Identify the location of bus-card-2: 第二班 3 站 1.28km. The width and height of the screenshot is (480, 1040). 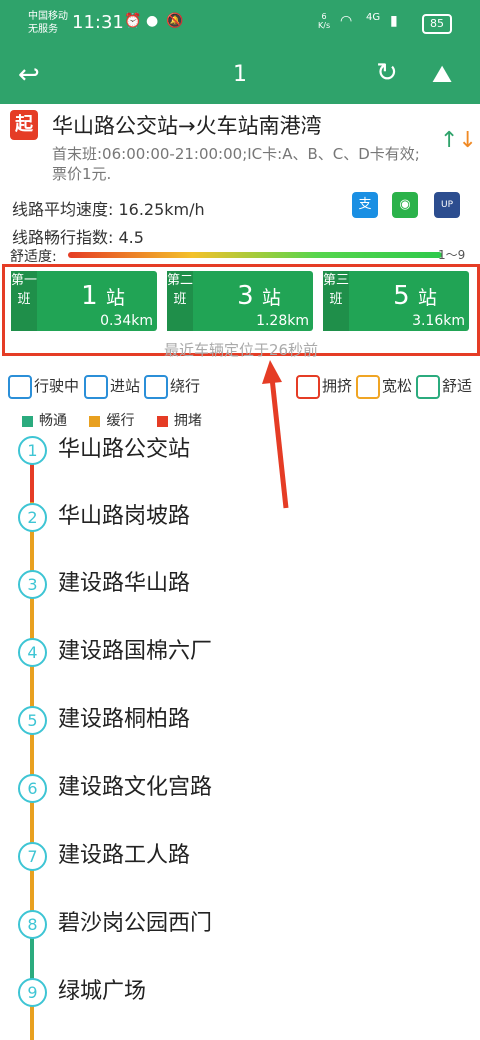
(240, 301).